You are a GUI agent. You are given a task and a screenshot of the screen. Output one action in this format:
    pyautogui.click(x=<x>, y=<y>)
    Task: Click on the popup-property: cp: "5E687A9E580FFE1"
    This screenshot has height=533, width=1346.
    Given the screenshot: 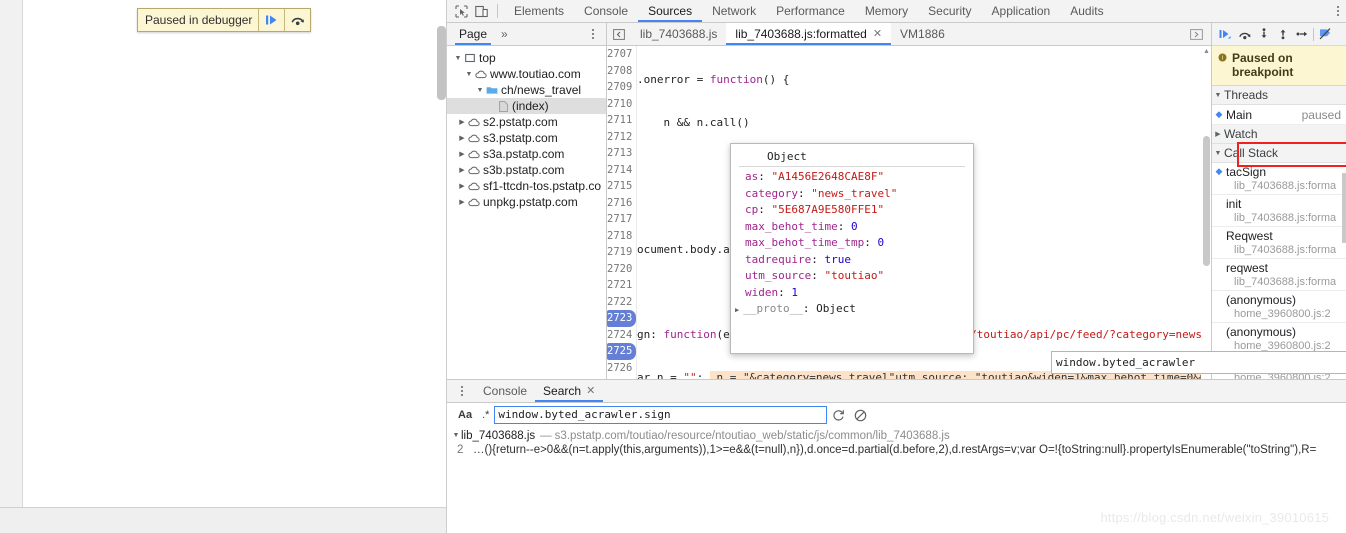 What is the action you would take?
    pyautogui.click(x=859, y=210)
    